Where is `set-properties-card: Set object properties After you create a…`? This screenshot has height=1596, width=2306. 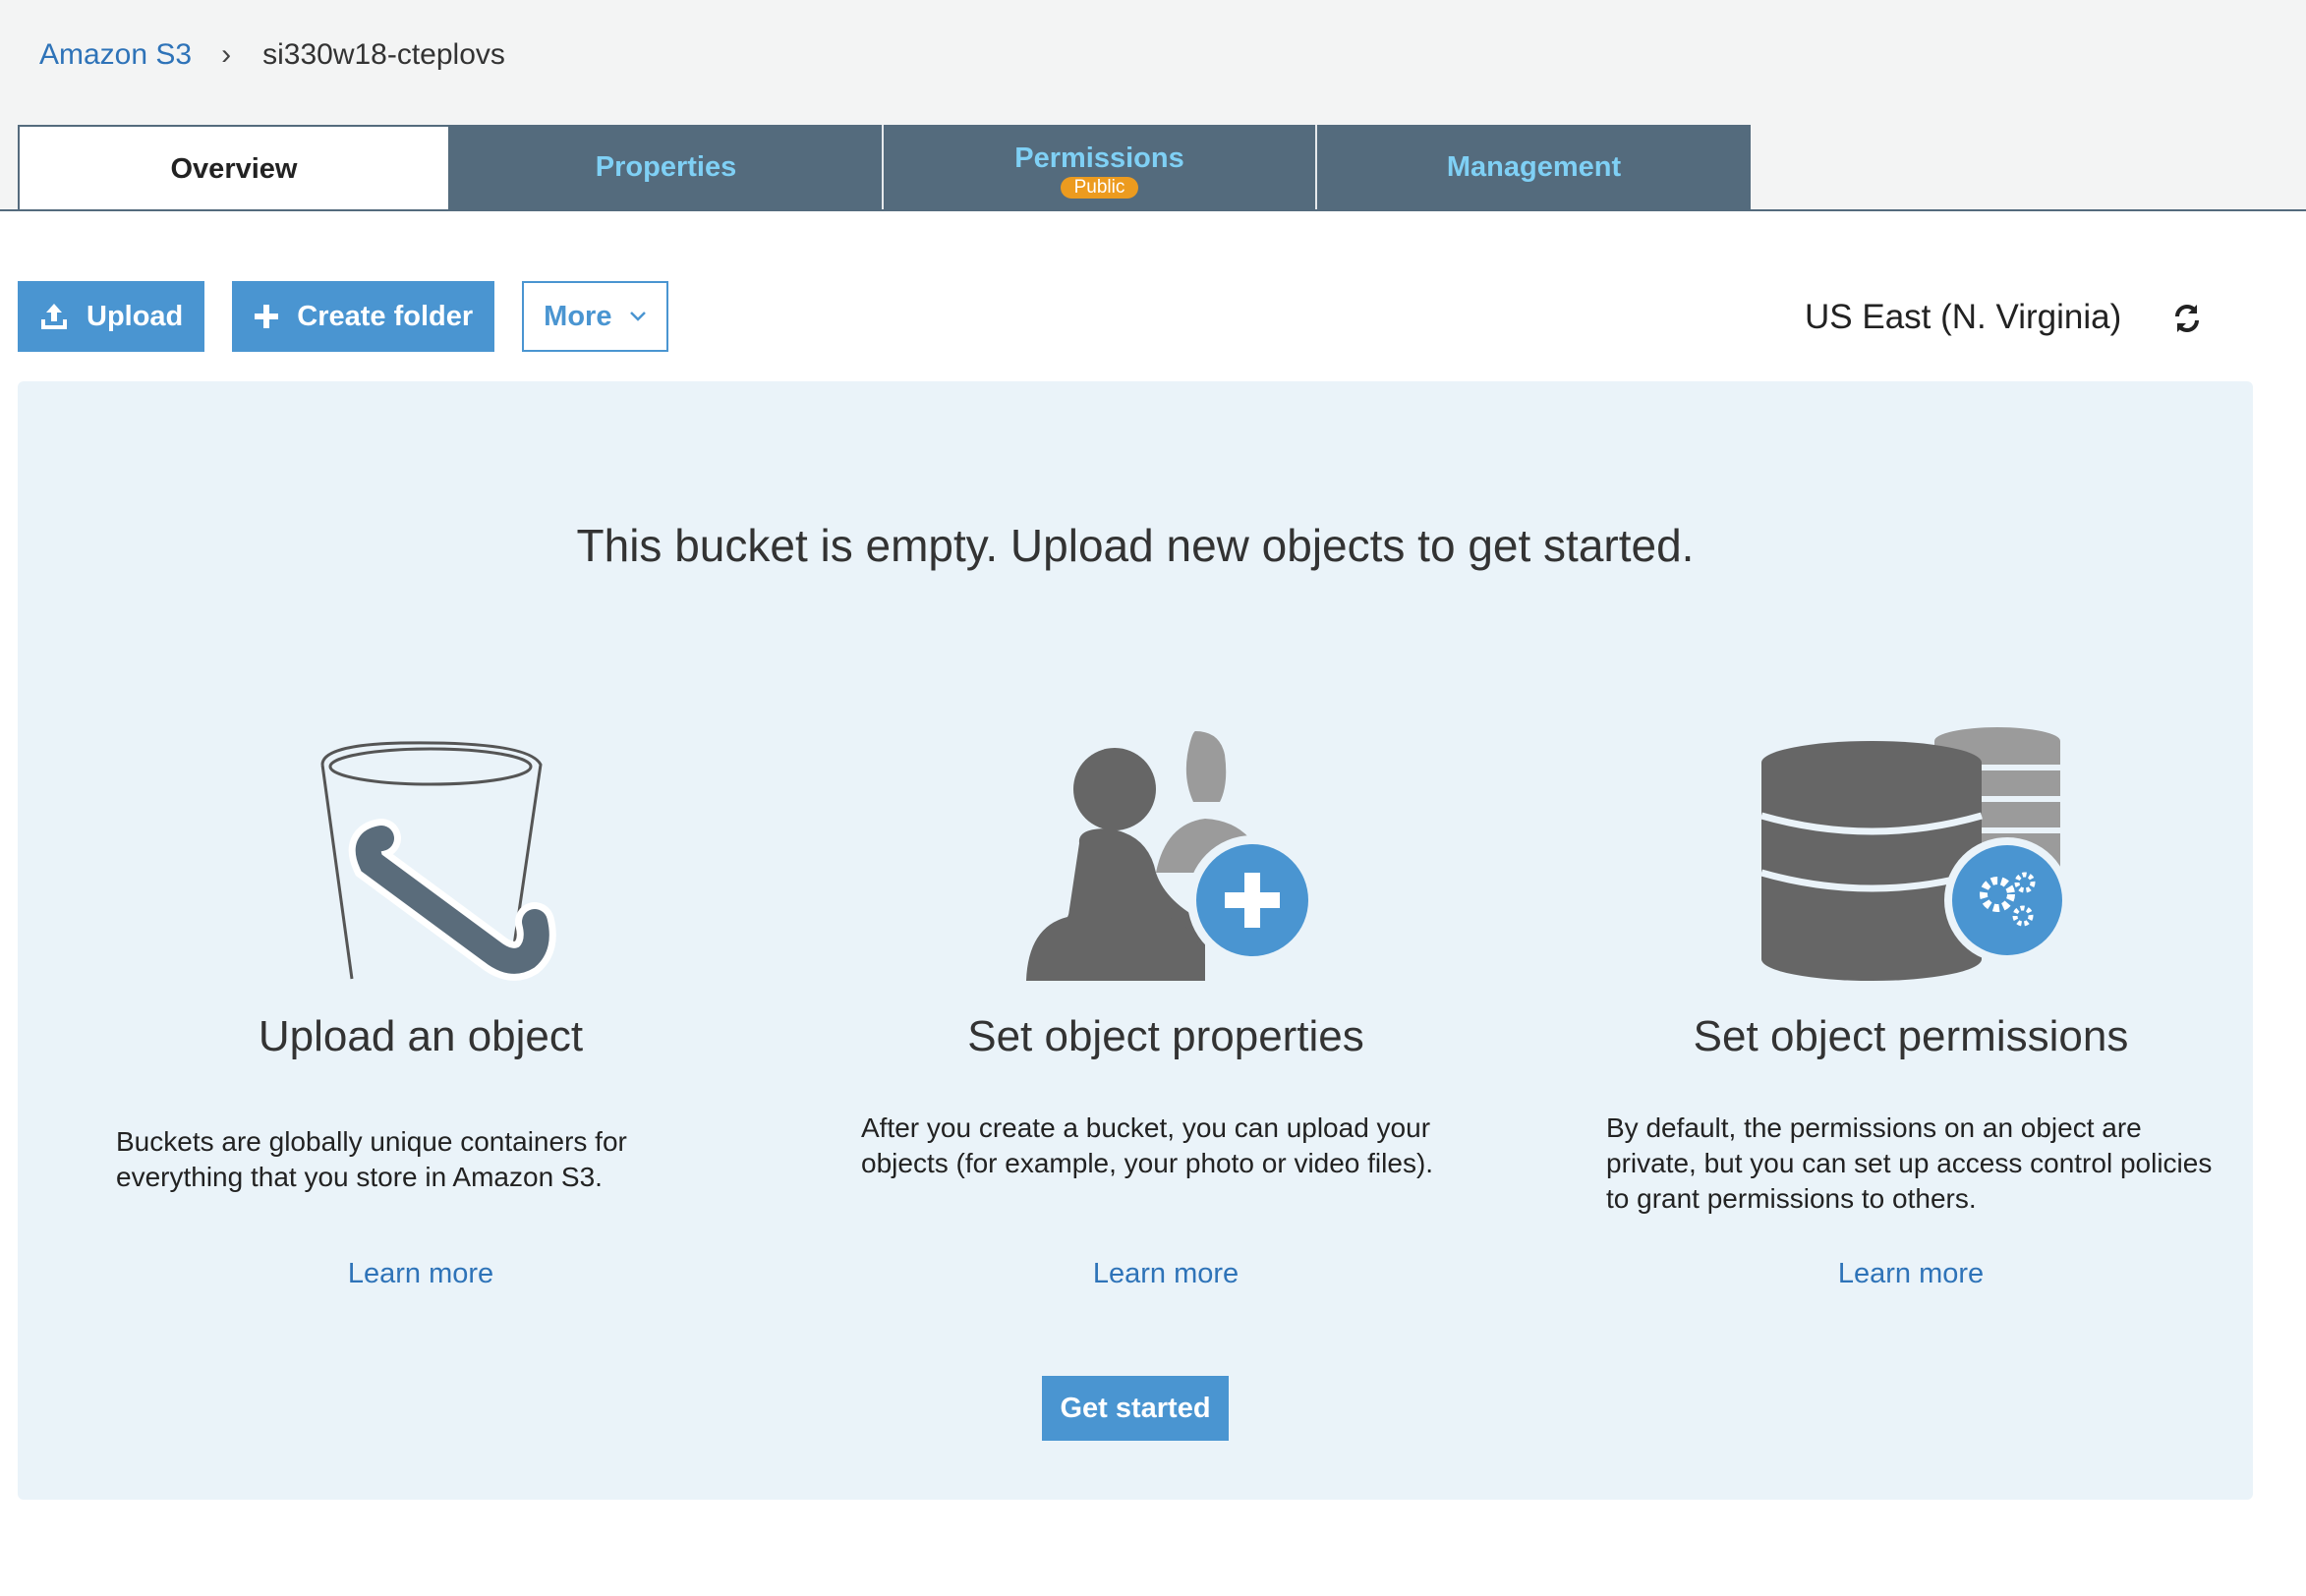
set-properties-card: Set object properties After you create a… is located at coordinates (1166, 953).